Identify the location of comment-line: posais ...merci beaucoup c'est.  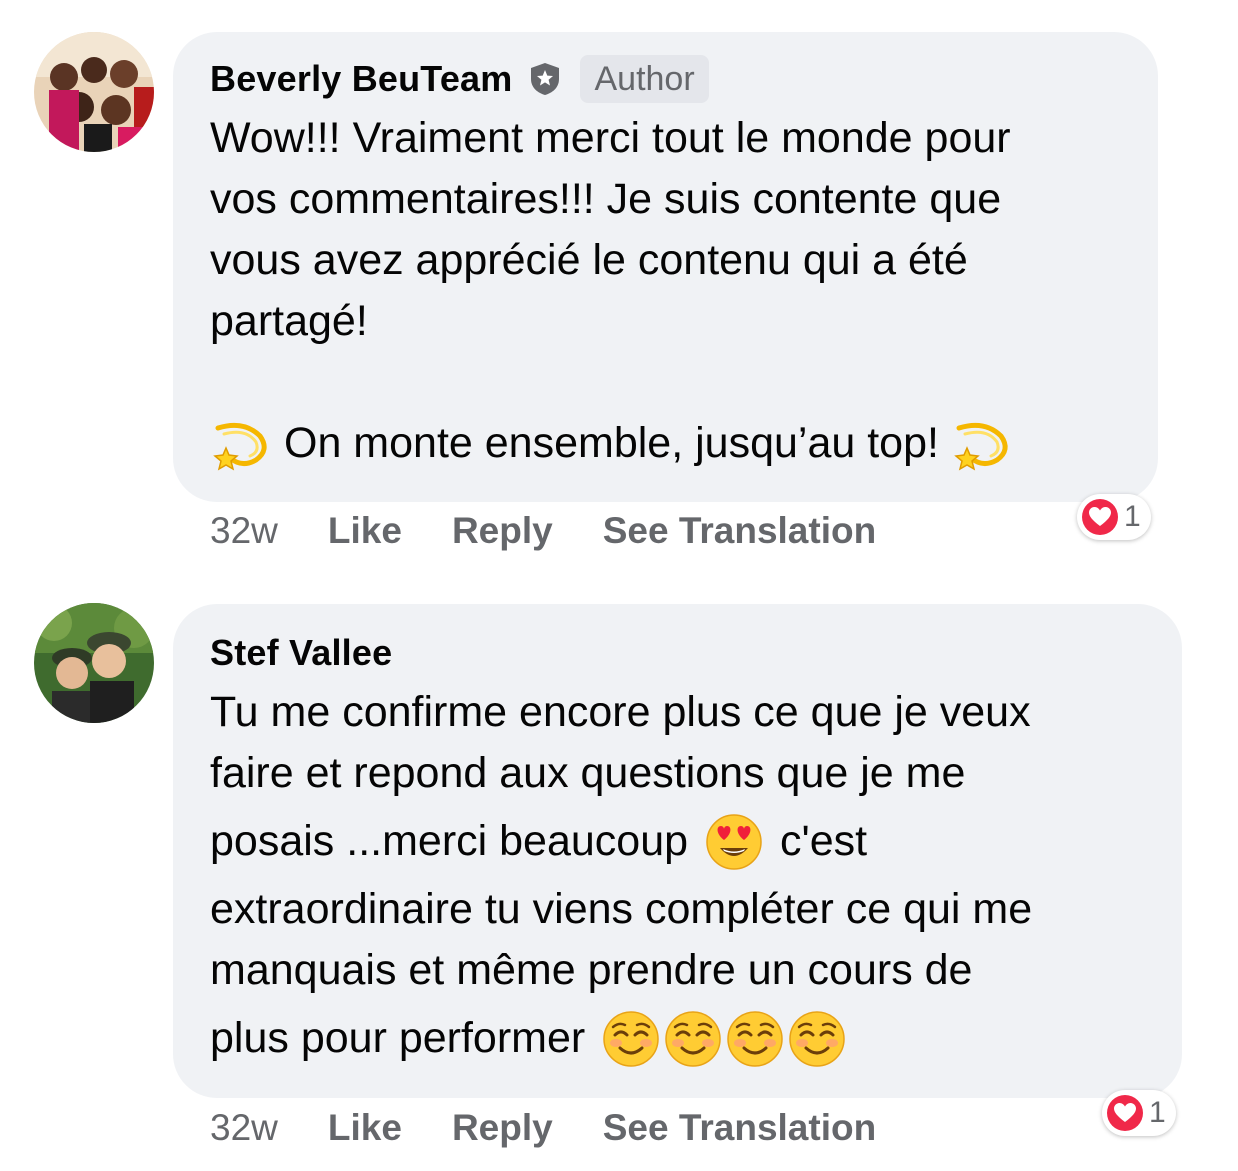
(678, 841).